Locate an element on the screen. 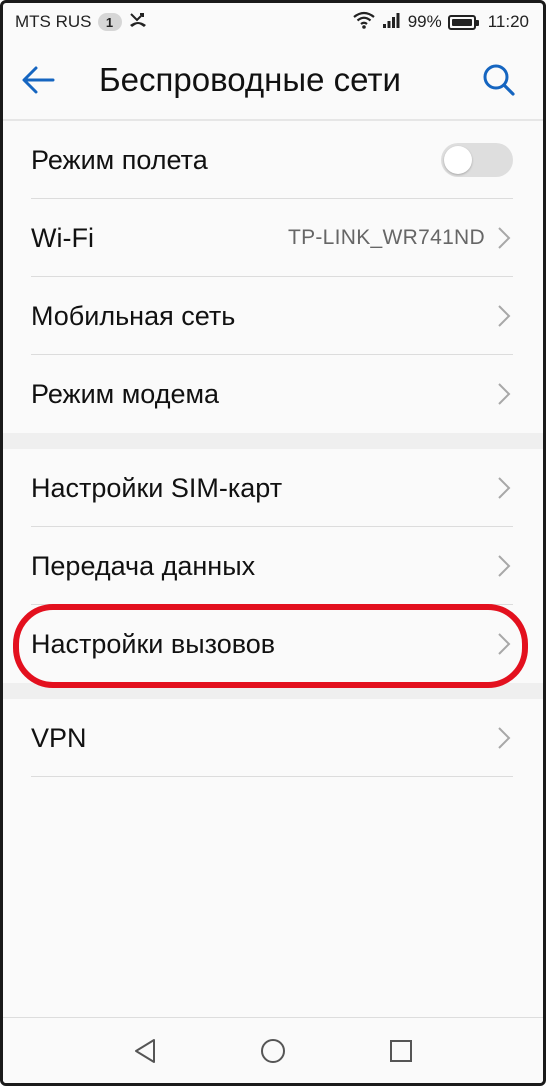  setting-sim-cards: Настройки SIM-карт is located at coordinates (273, 488).